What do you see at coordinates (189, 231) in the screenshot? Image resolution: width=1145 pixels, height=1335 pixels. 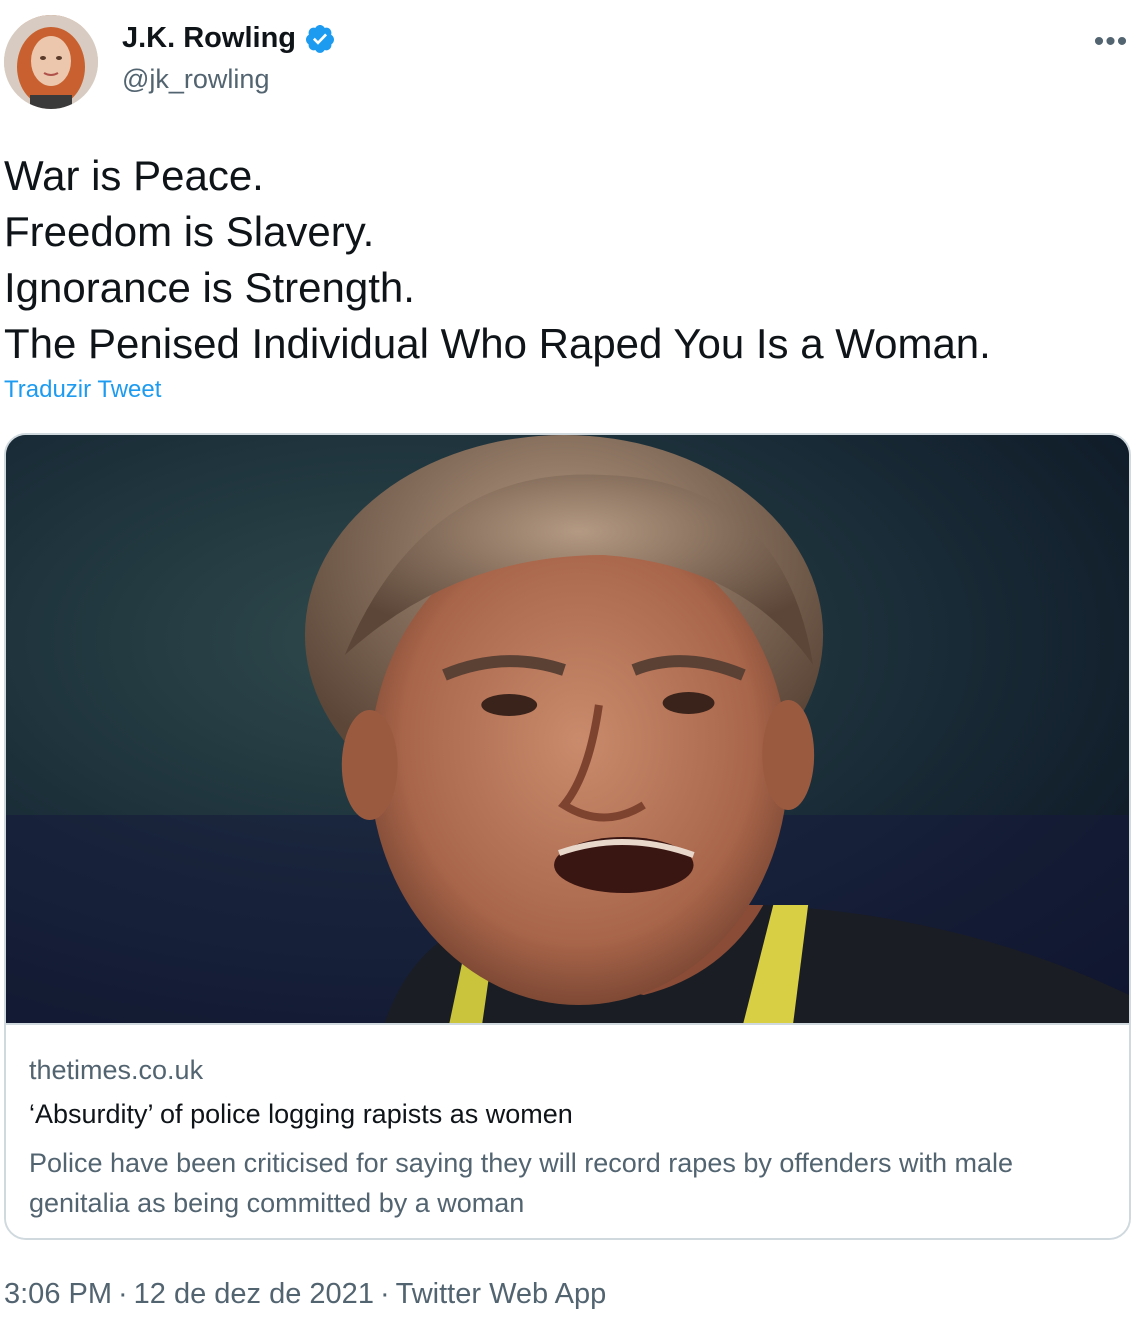 I see `tweet-line: Freedom is Slavery.` at bounding box center [189, 231].